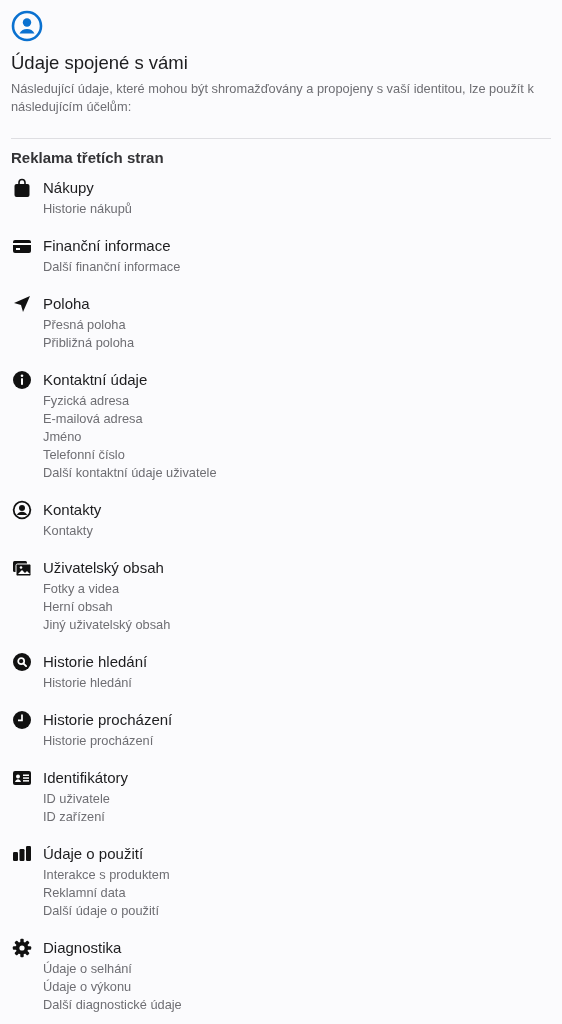  What do you see at coordinates (21, 948) in the screenshot?
I see `gear-icon` at bounding box center [21, 948].